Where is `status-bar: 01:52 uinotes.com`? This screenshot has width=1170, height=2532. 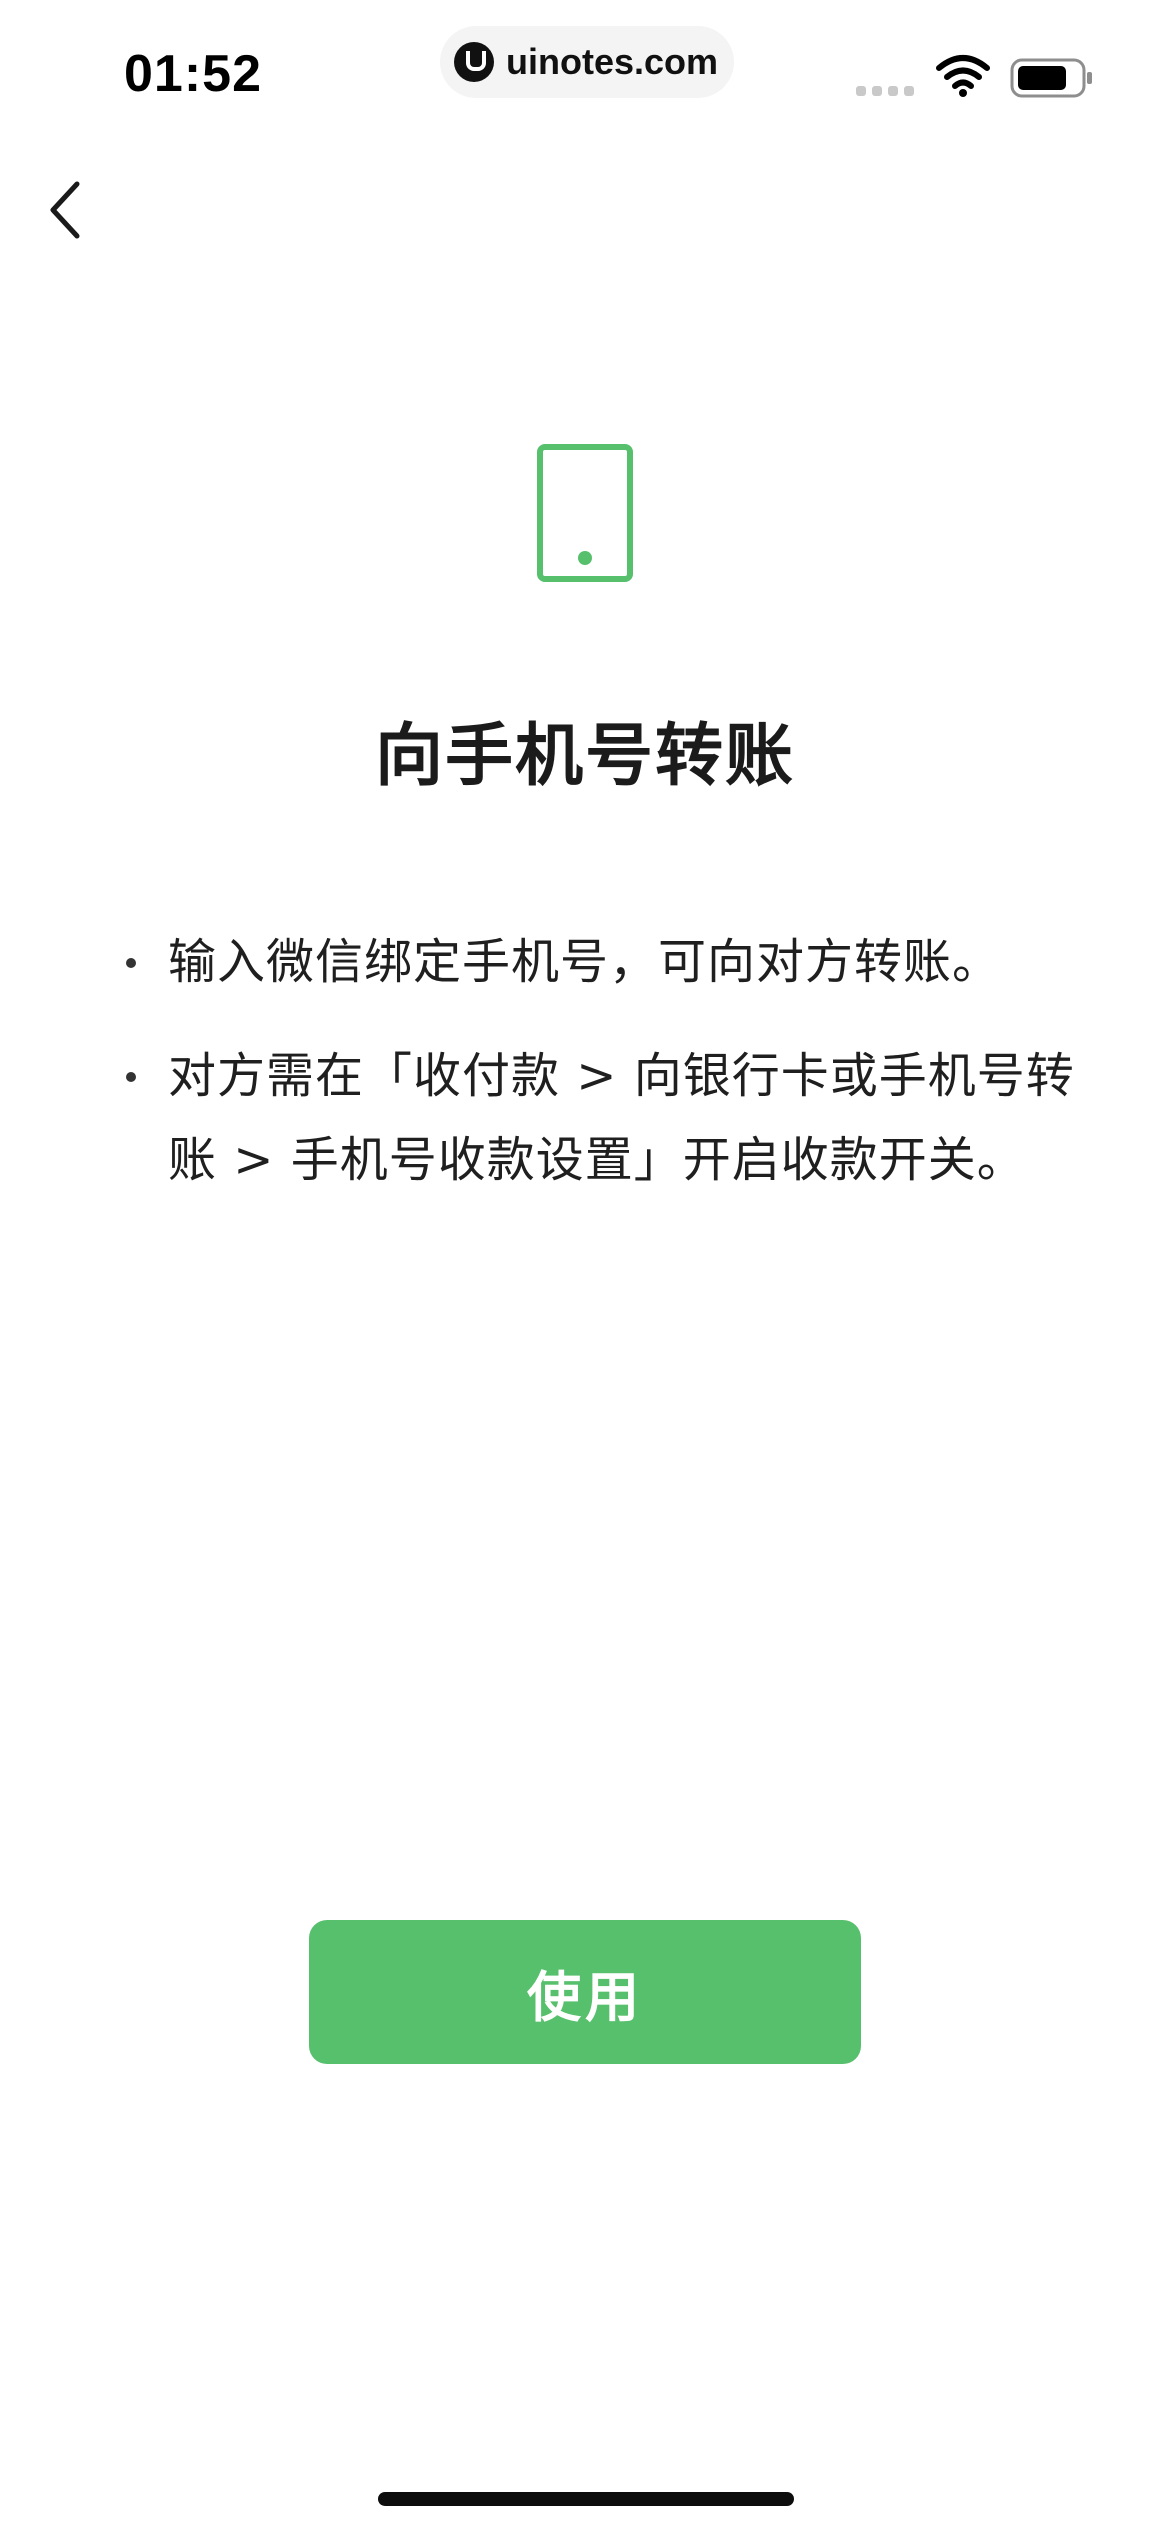 status-bar: 01:52 uinotes.com is located at coordinates (585, 75).